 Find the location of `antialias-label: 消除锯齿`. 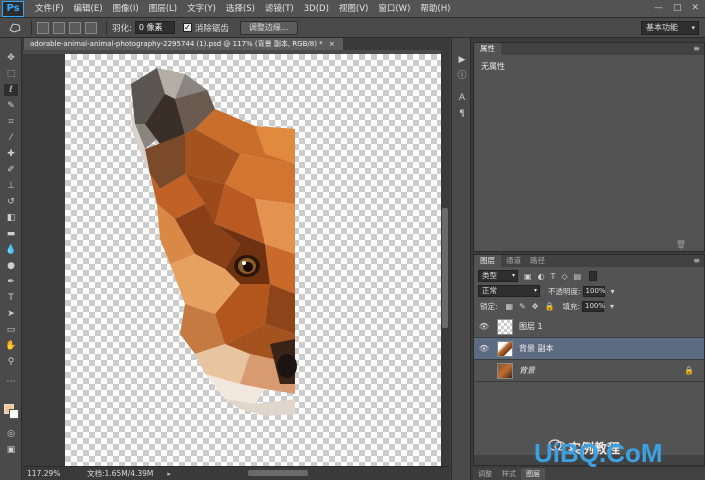

antialias-label: 消除锯齿 is located at coordinates (211, 28).